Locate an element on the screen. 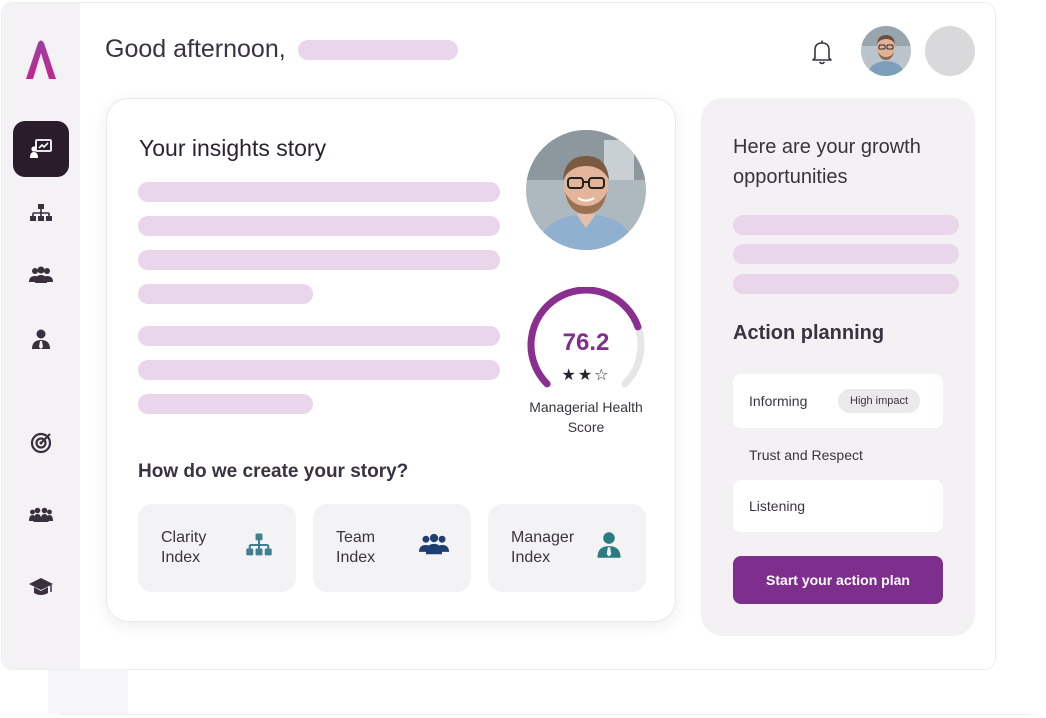 The image size is (1046, 718). nav-item-groups is located at coordinates (41, 515).